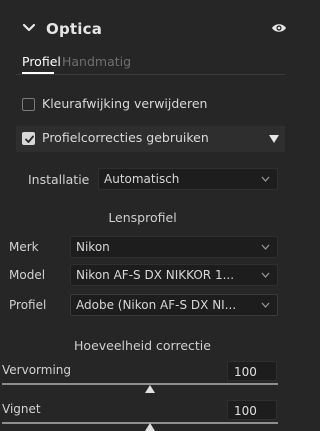  What do you see at coordinates (142, 179) in the screenshot?
I see `installatie-value: Automatisch` at bounding box center [142, 179].